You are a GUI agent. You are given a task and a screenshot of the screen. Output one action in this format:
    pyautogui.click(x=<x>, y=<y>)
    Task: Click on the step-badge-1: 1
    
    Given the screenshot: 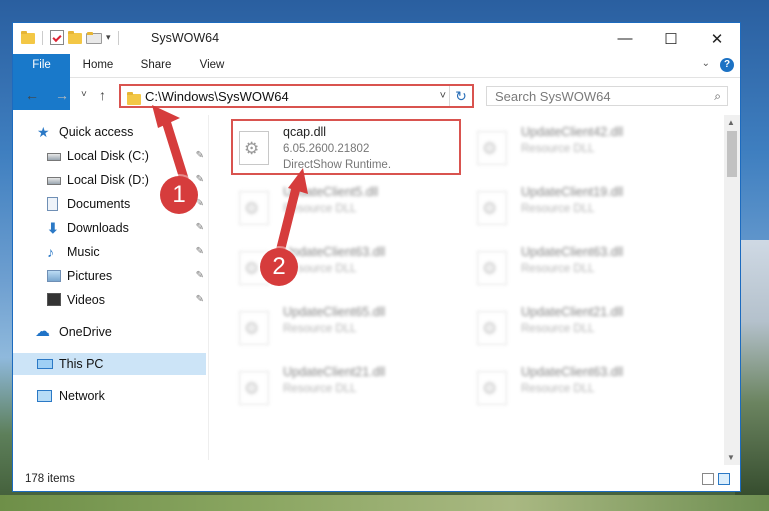 What is the action you would take?
    pyautogui.click(x=179, y=195)
    